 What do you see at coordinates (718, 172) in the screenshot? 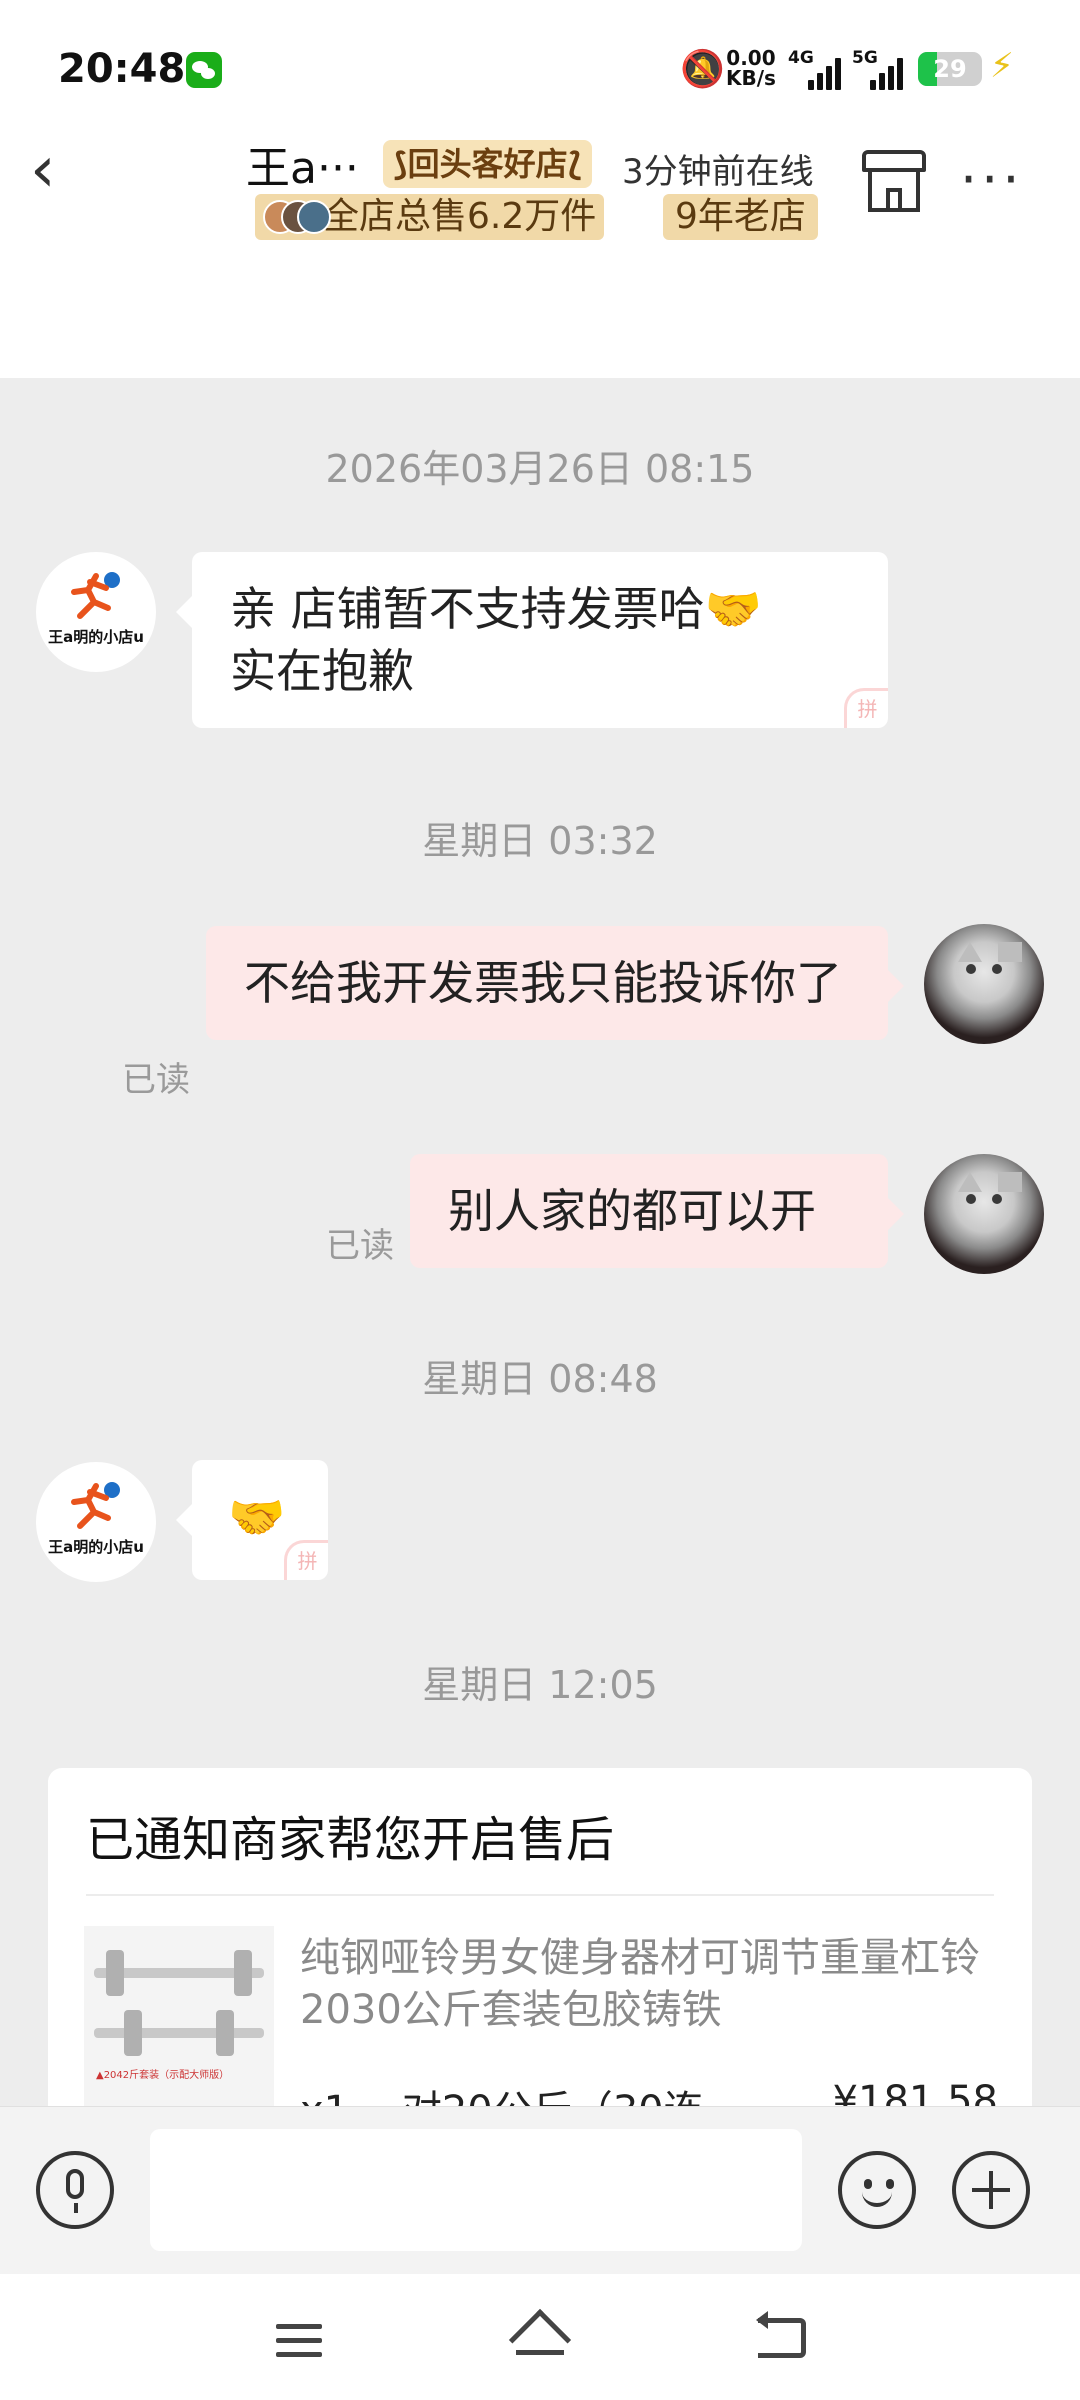
I see `online-status: 3分钟前在线` at bounding box center [718, 172].